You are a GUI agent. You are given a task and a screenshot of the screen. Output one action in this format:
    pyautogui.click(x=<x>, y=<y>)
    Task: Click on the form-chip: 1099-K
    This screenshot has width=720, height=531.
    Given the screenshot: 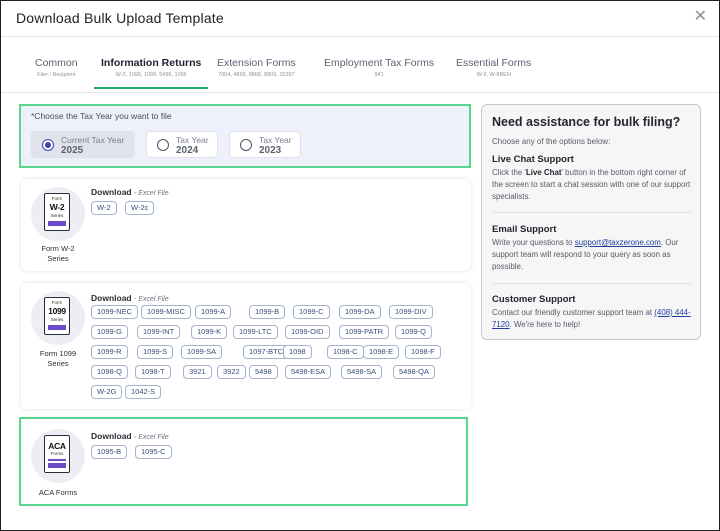 What is the action you would take?
    pyautogui.click(x=209, y=332)
    